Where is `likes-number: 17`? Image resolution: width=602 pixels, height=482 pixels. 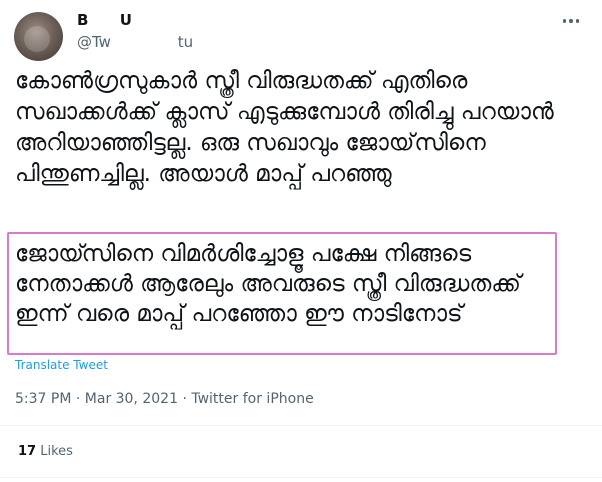
likes-number: 17 is located at coordinates (27, 451).